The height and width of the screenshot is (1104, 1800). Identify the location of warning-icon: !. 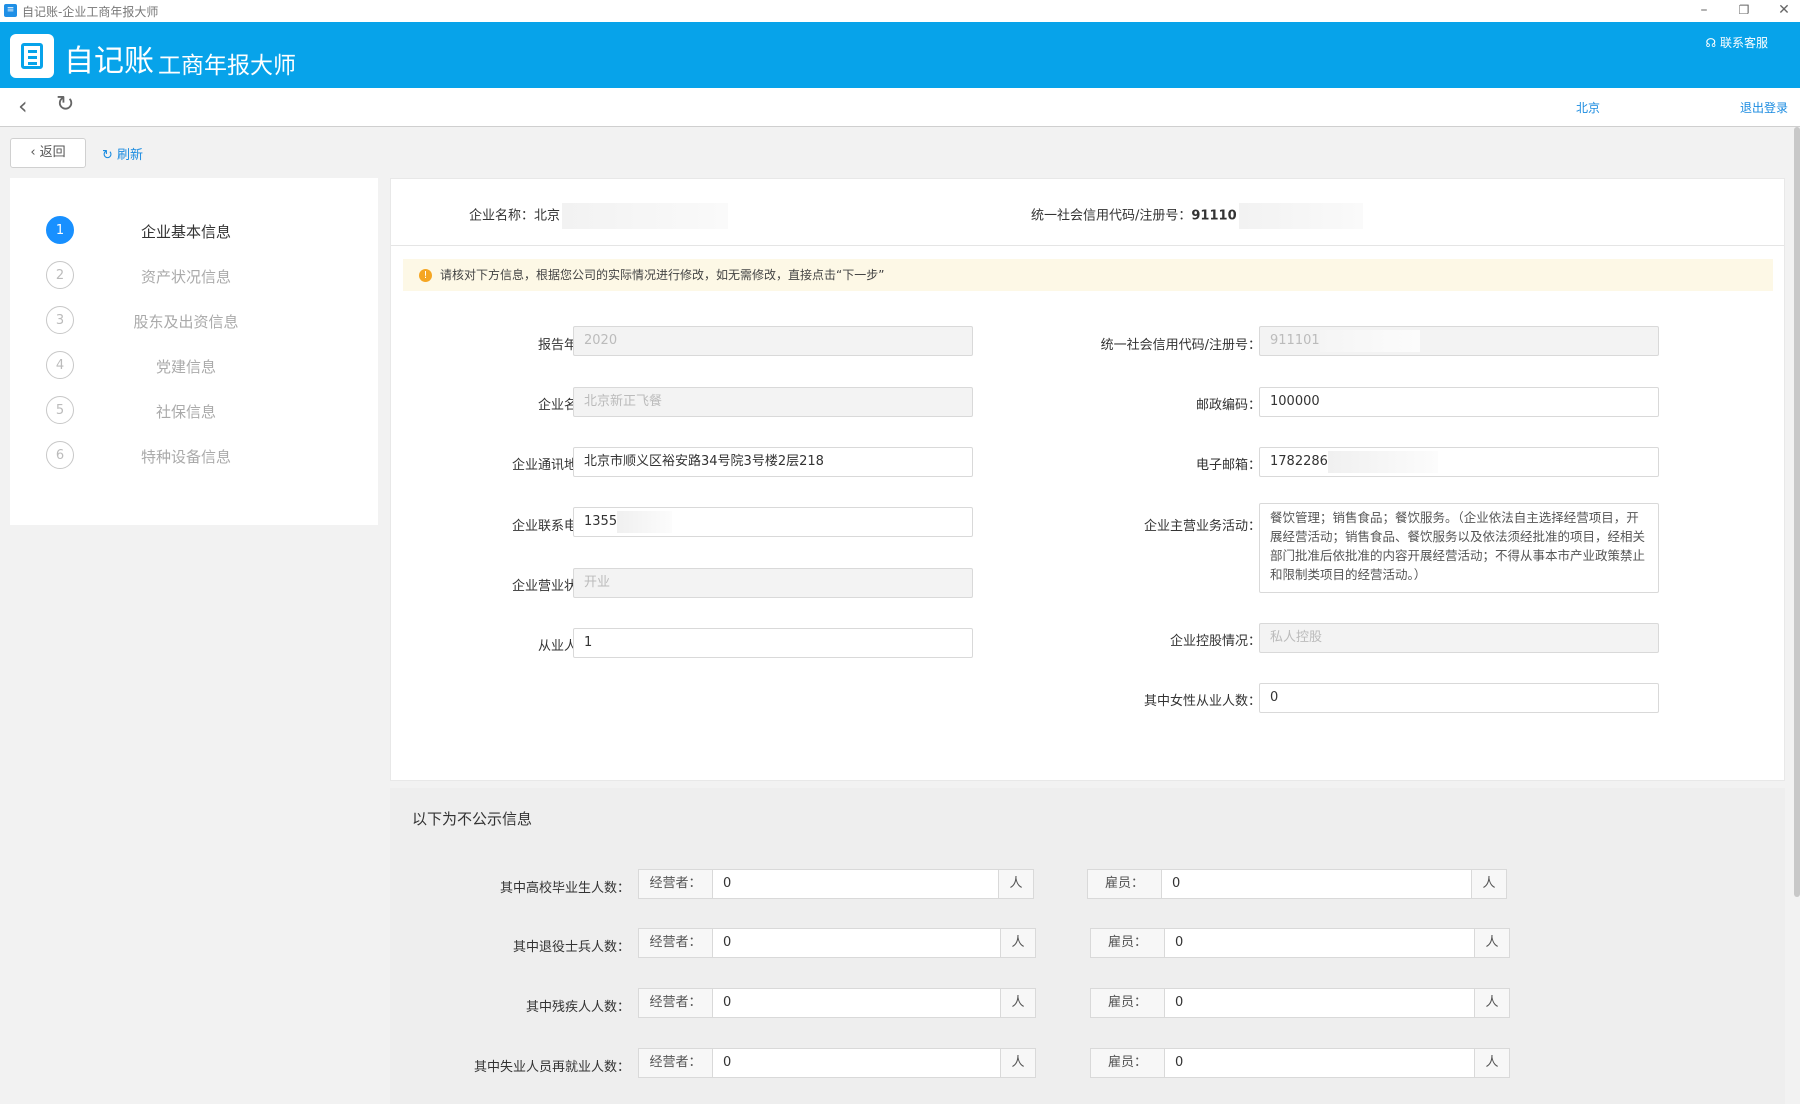
(425, 275).